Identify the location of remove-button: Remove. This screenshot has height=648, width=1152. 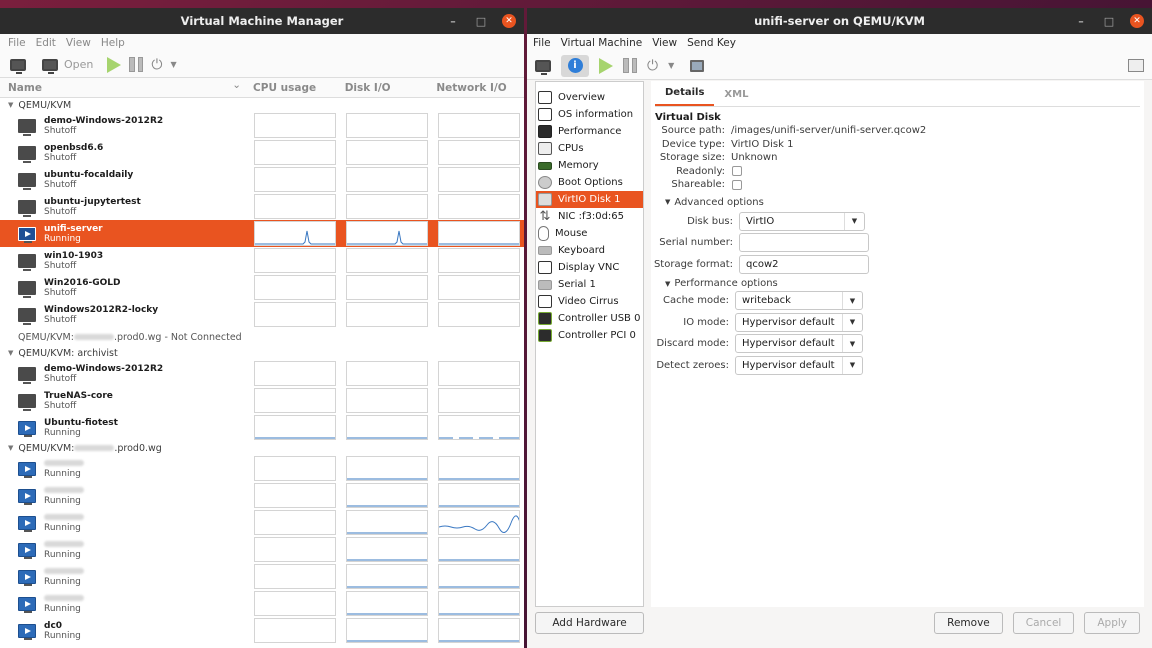
(968, 623).